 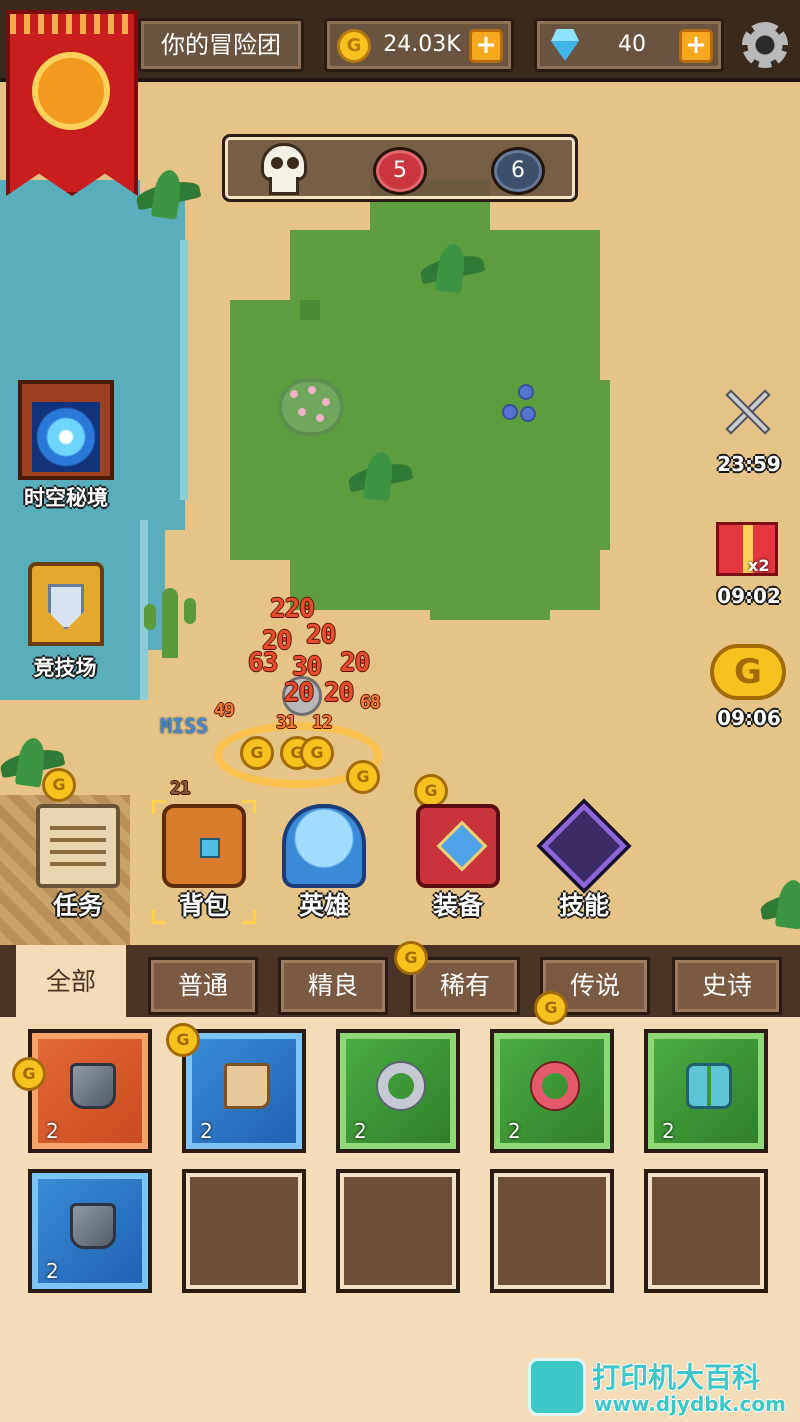 I want to click on gem-counter: 40 +, so click(x=629, y=45).